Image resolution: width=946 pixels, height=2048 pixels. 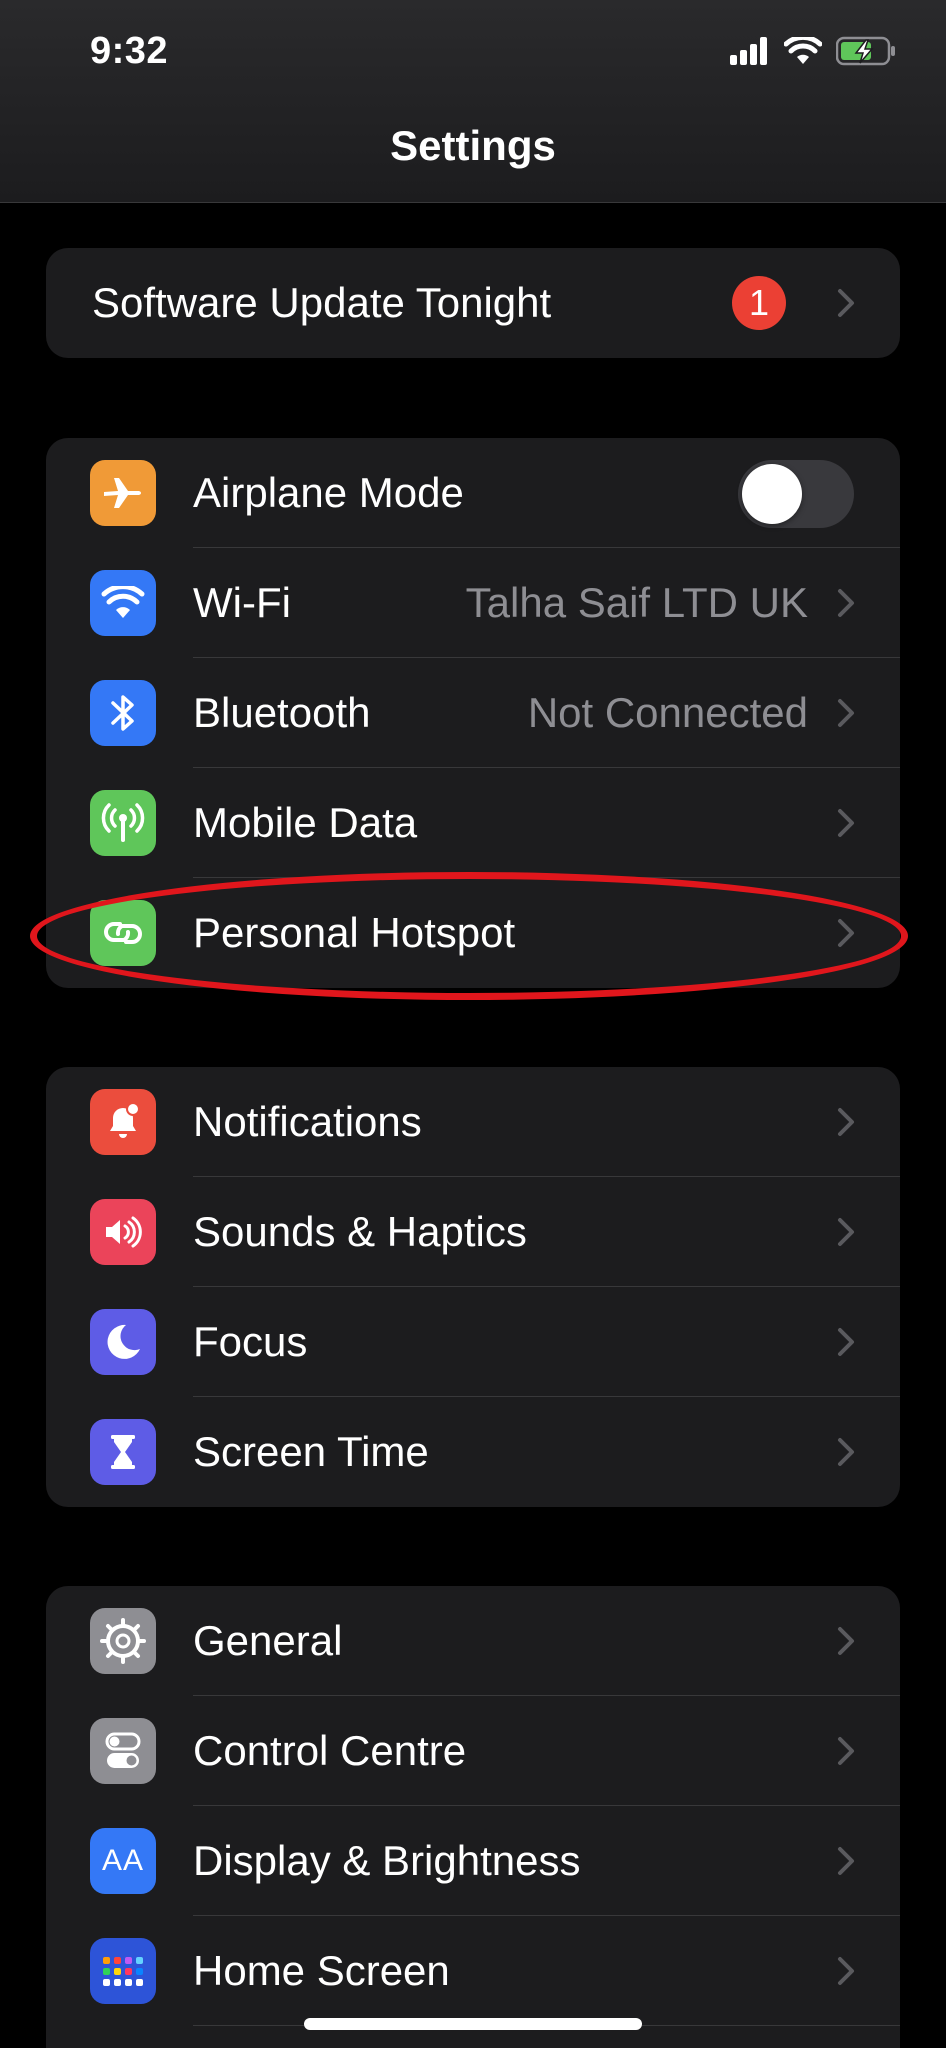 I want to click on settings-row-label: General, so click(x=268, y=1640).